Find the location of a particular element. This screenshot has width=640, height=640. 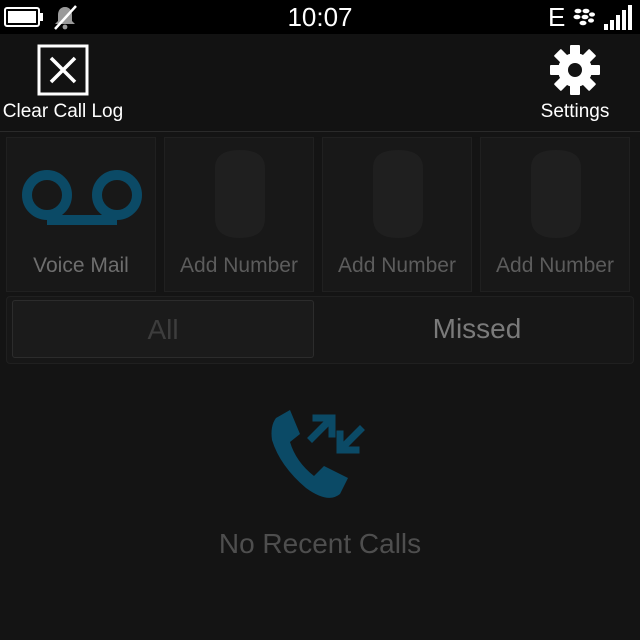

network-type: E is located at coordinates (557, 17).